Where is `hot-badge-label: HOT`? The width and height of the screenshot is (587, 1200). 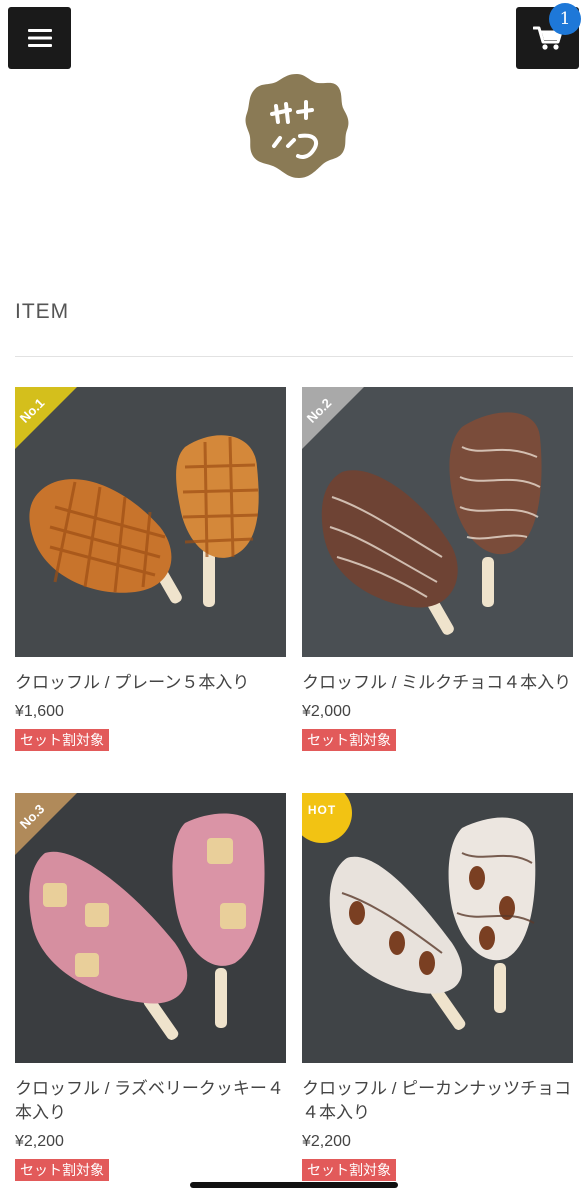 hot-badge-label: HOT is located at coordinates (322, 810).